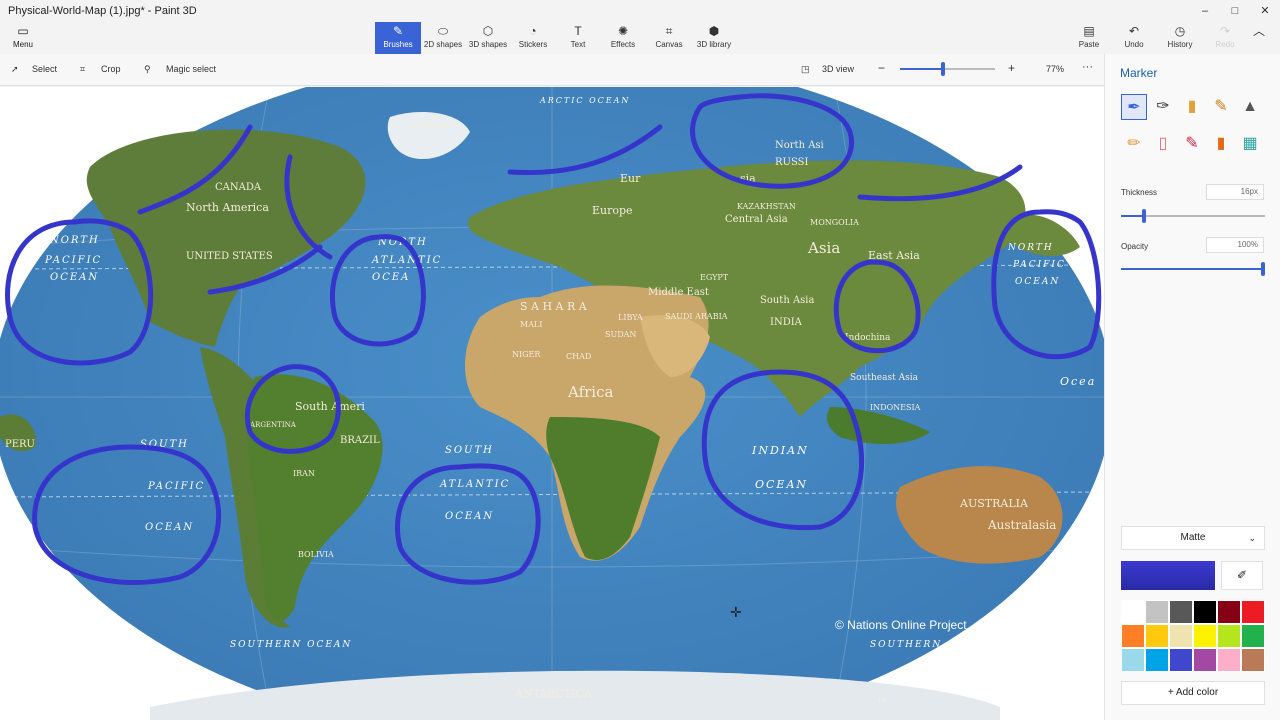 The image size is (1280, 720). I want to click on spray-can-brush-button: ▮, so click(1221, 144).